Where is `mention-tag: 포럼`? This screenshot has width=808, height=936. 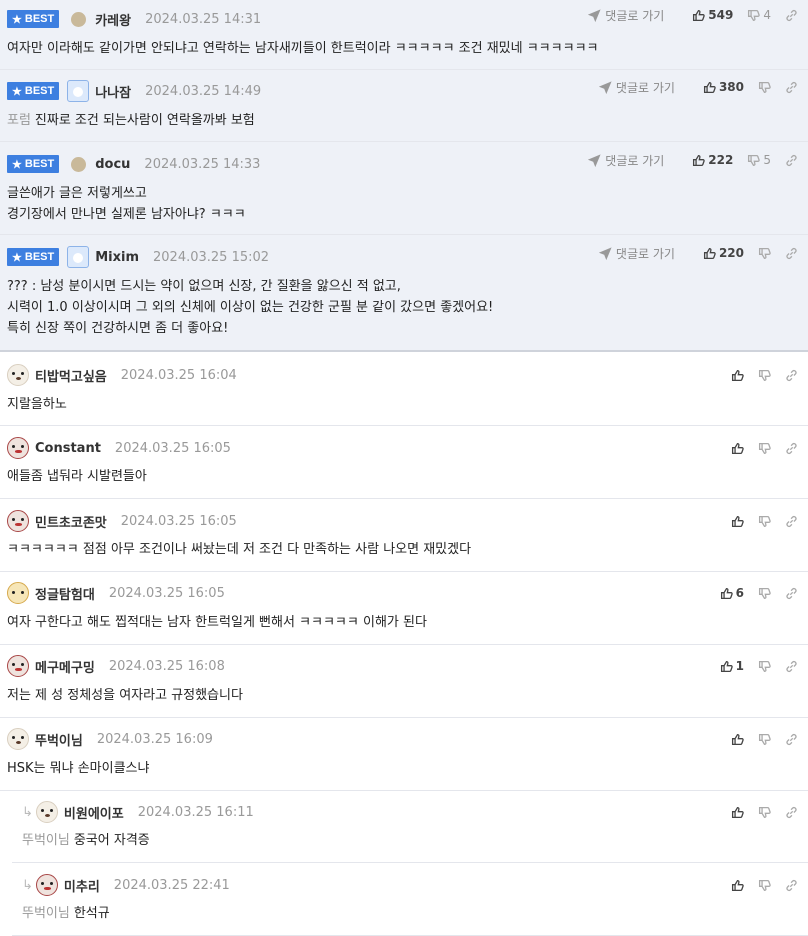 mention-tag: 포럼 is located at coordinates (19, 120).